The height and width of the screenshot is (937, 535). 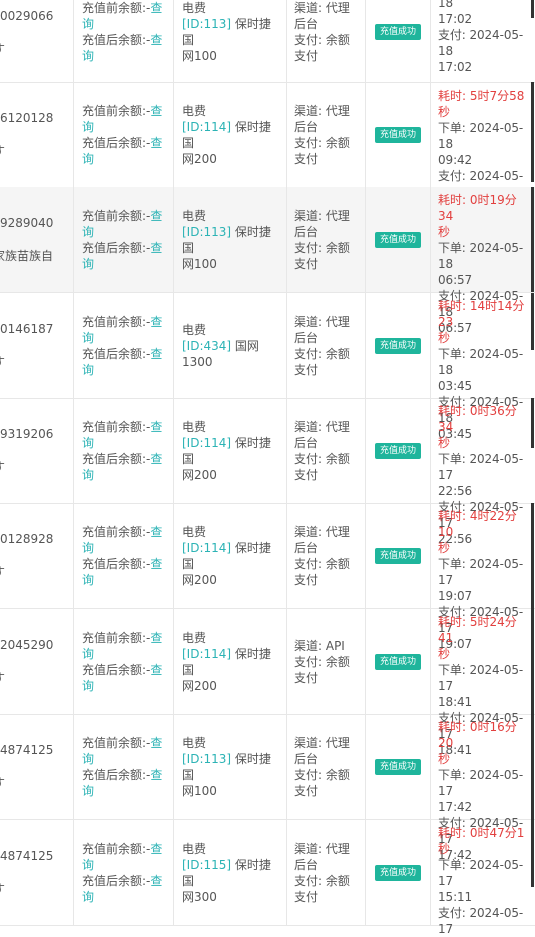 What do you see at coordinates (326, 661) in the screenshot?
I see `channel-cell: 渠道: API 支付: 余额 支付` at bounding box center [326, 661].